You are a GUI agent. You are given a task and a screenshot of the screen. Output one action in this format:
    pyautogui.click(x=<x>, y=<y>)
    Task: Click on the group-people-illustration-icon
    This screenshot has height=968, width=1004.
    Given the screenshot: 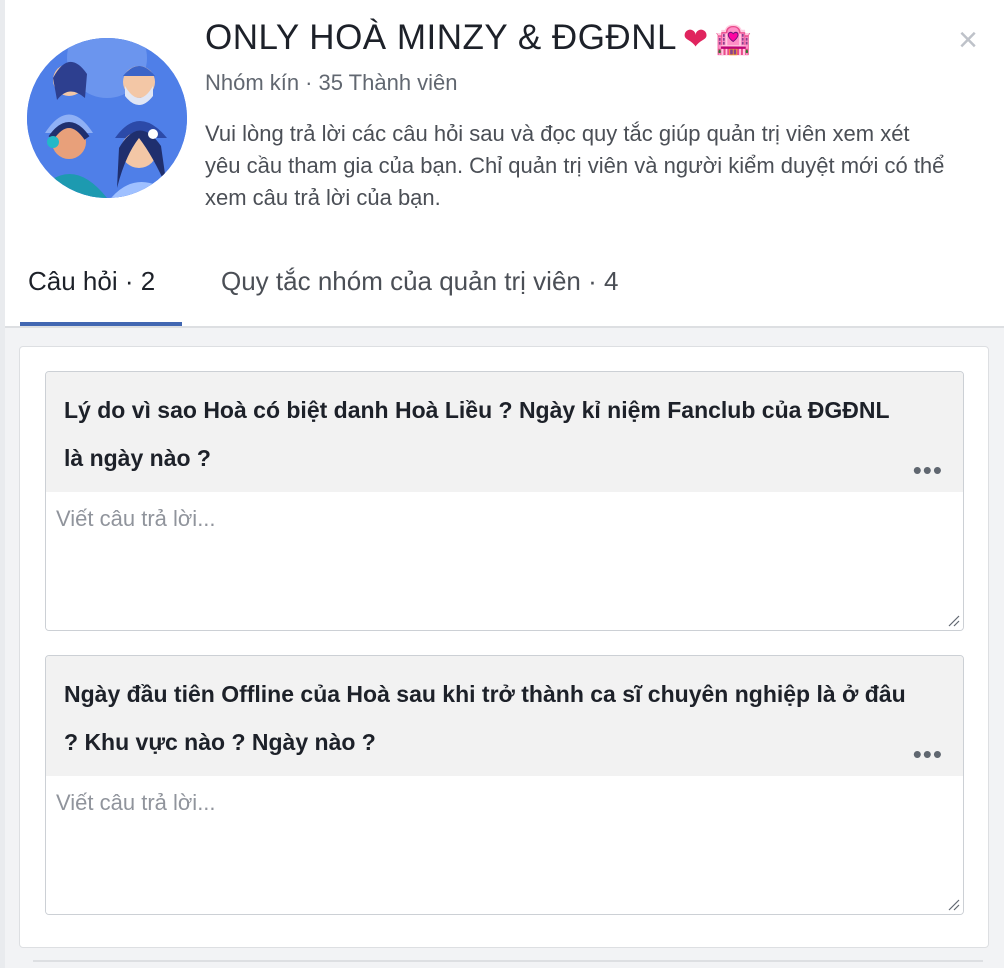 What is the action you would take?
    pyautogui.click(x=107, y=118)
    